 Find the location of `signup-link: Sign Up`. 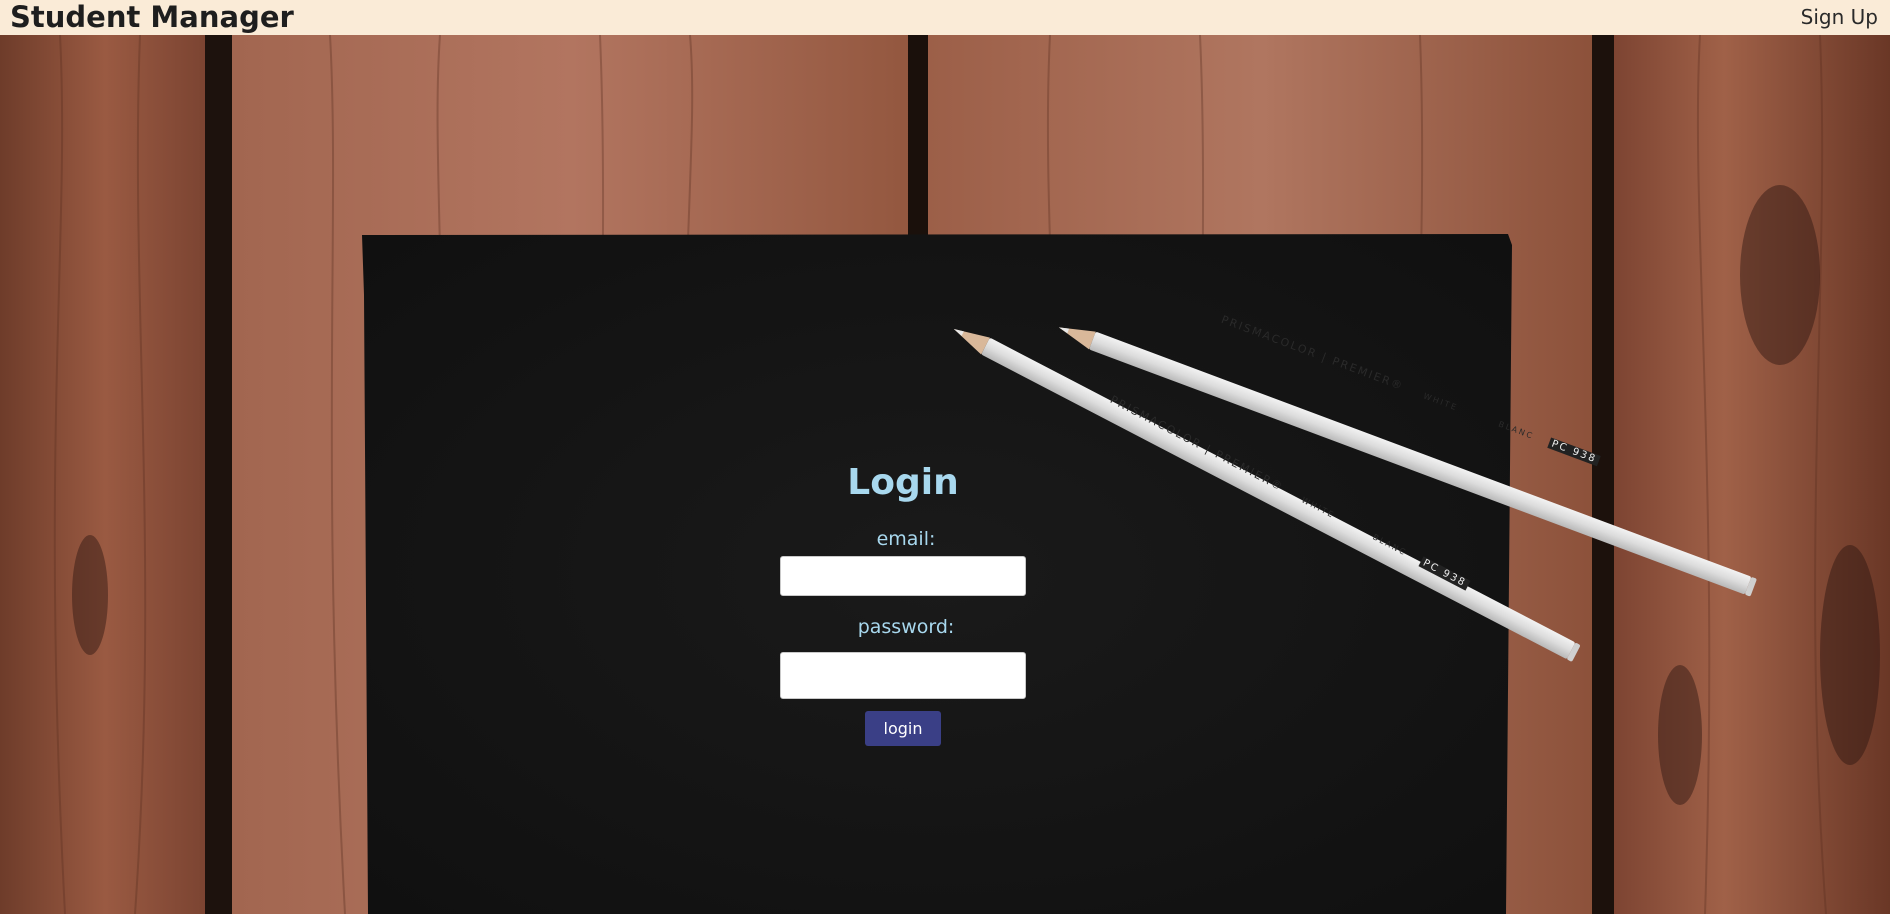

signup-link: Sign Up is located at coordinates (1839, 17).